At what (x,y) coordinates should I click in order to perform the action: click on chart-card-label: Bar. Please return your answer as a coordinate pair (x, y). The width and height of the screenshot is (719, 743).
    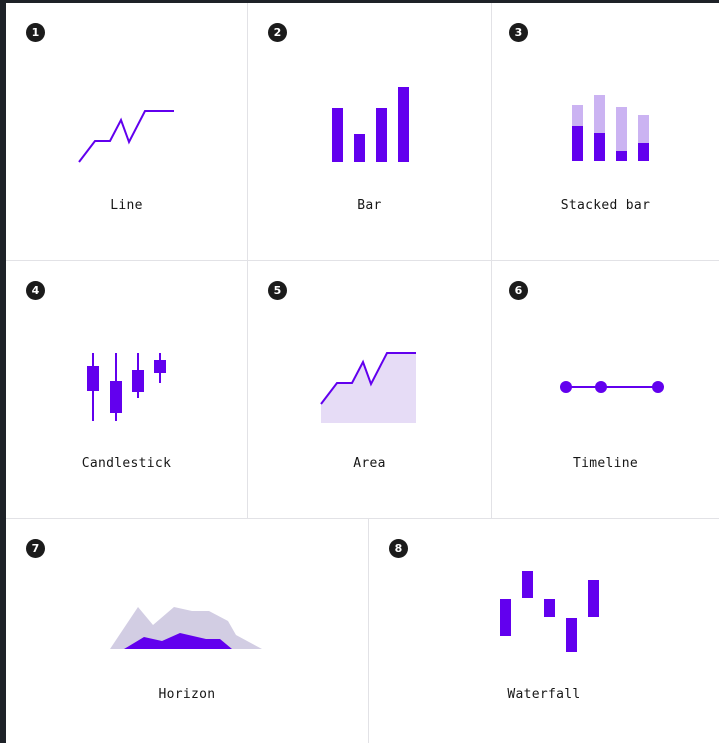
    Looking at the image, I should click on (369, 205).